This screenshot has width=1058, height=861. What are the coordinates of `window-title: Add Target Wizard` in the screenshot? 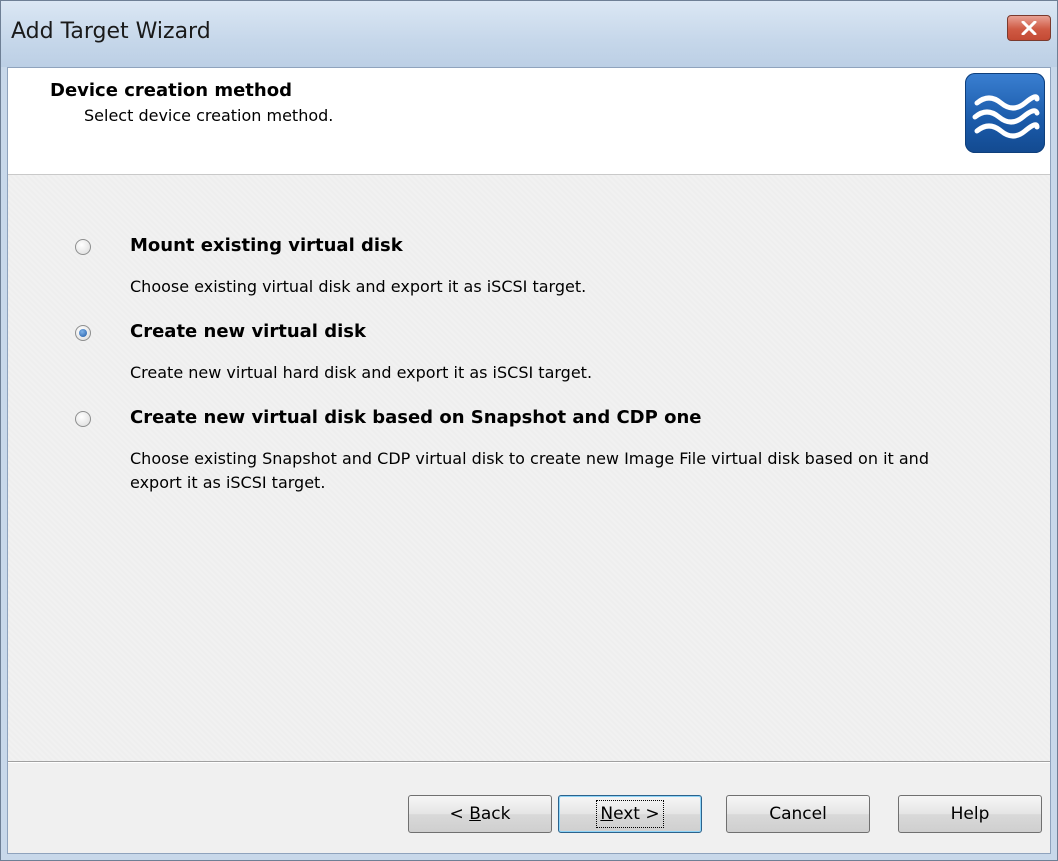 It's located at (111, 31).